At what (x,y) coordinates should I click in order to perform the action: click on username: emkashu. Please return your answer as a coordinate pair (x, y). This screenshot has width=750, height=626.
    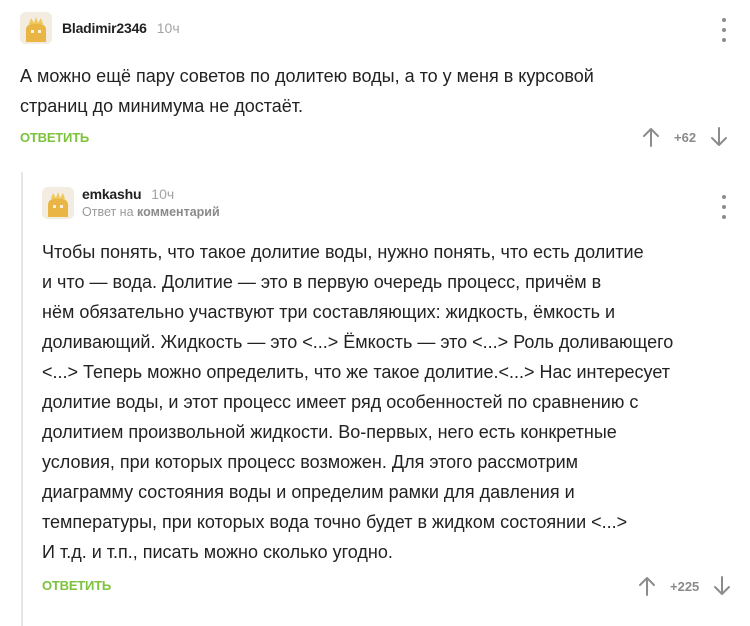
    Looking at the image, I should click on (111, 194).